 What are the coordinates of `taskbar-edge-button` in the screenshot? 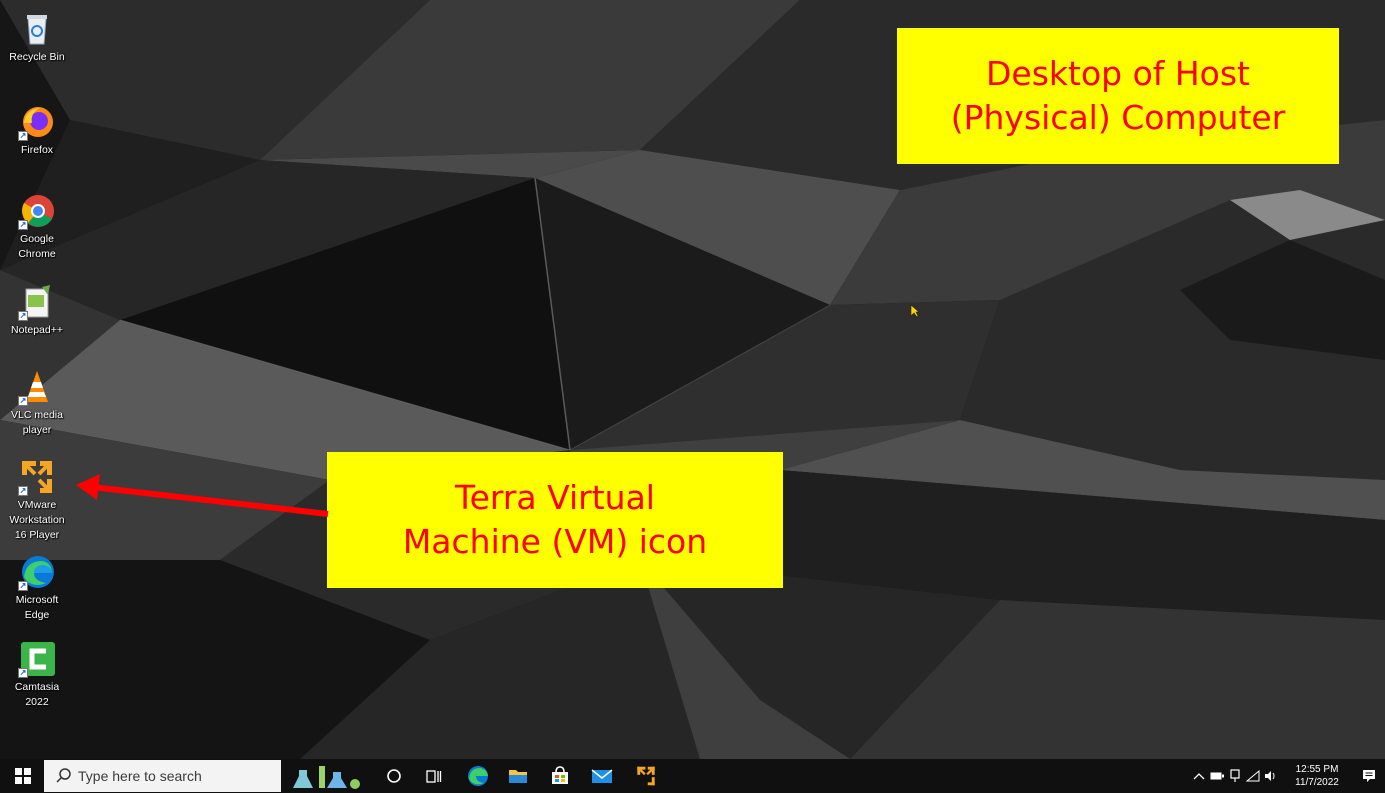 It's located at (478, 776).